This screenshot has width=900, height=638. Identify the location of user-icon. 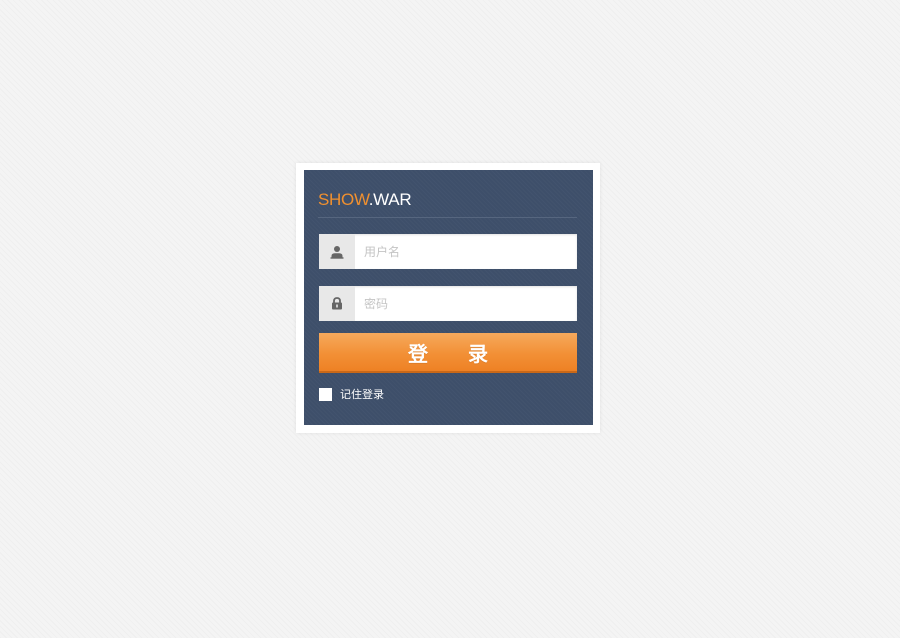
(337, 251).